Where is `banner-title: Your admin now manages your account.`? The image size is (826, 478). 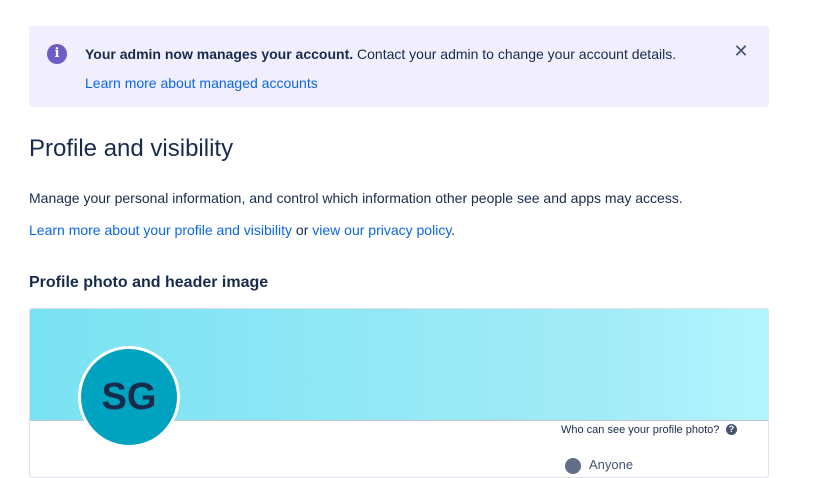
banner-title: Your admin now manages your account. is located at coordinates (219, 54).